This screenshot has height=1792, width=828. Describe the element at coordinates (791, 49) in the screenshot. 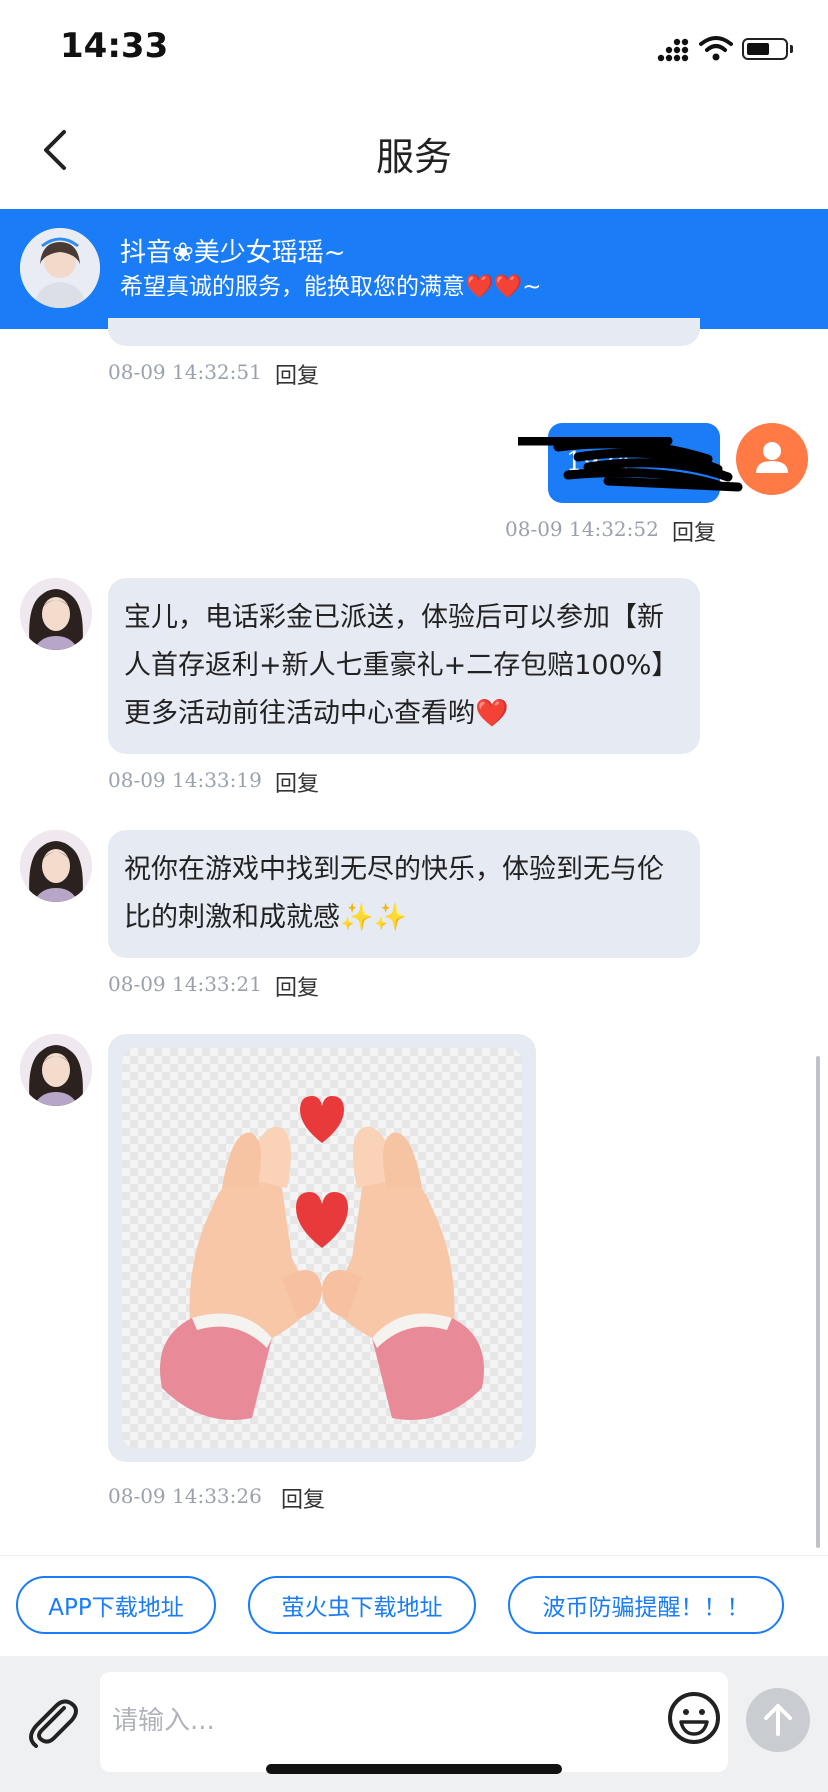

I see `battery-cap` at that location.